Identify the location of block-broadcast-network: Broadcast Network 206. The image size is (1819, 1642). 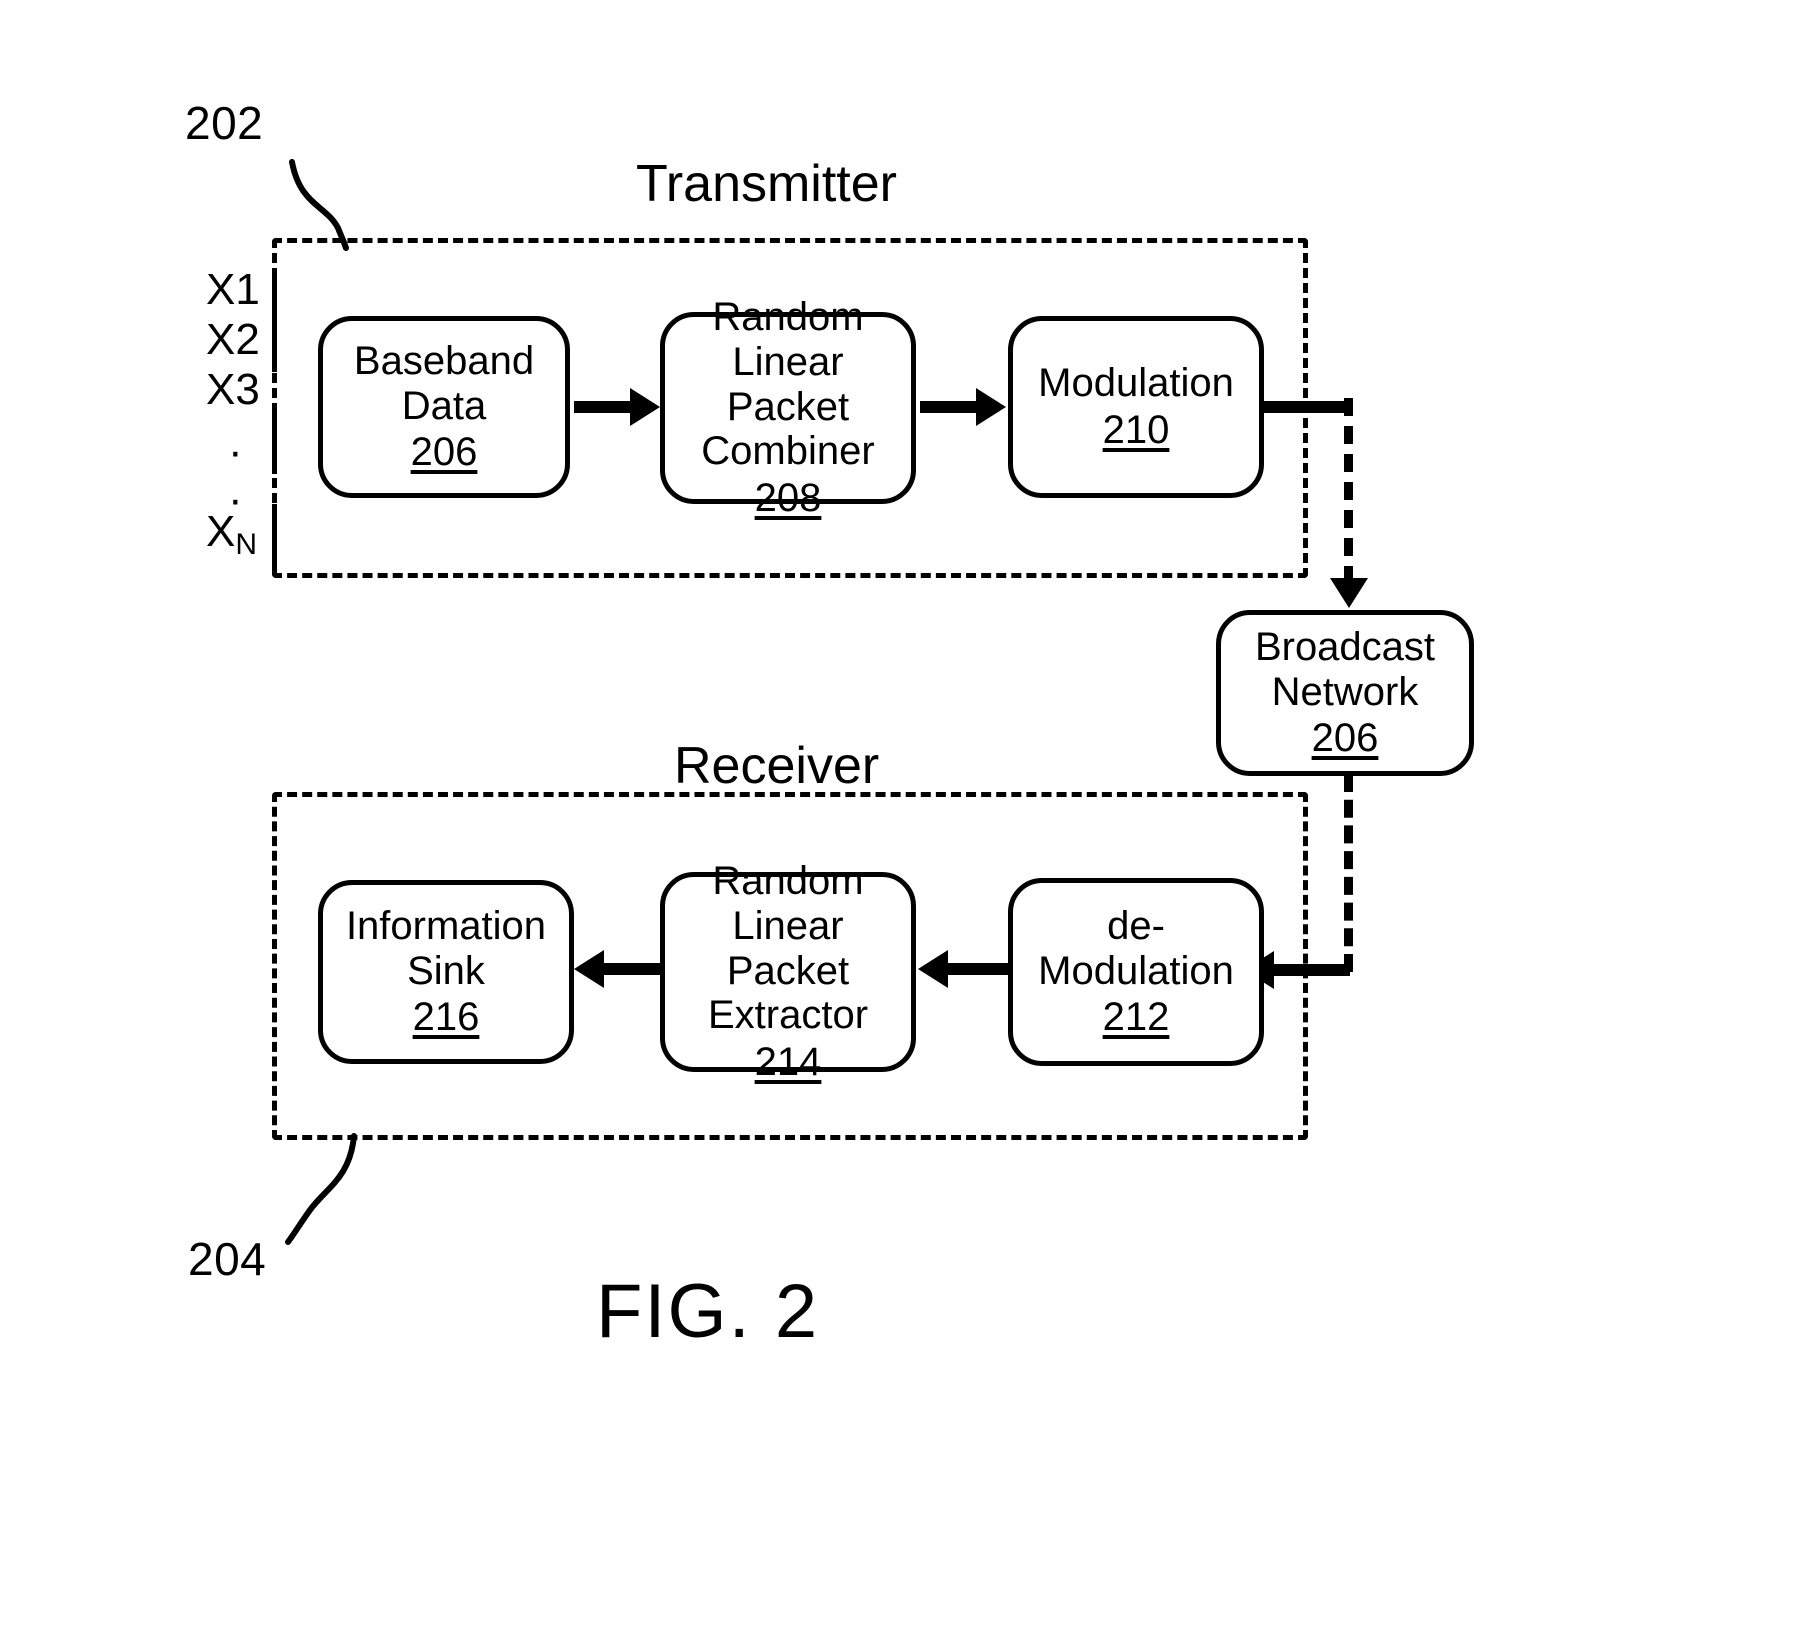
(1345, 693).